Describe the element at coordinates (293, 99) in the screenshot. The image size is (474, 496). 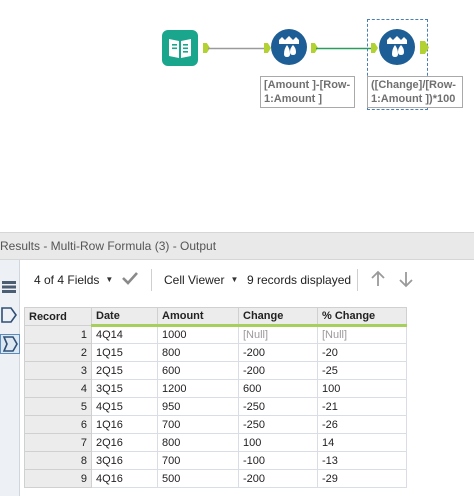
I see `annotation-line: 1:Amount ]` at that location.